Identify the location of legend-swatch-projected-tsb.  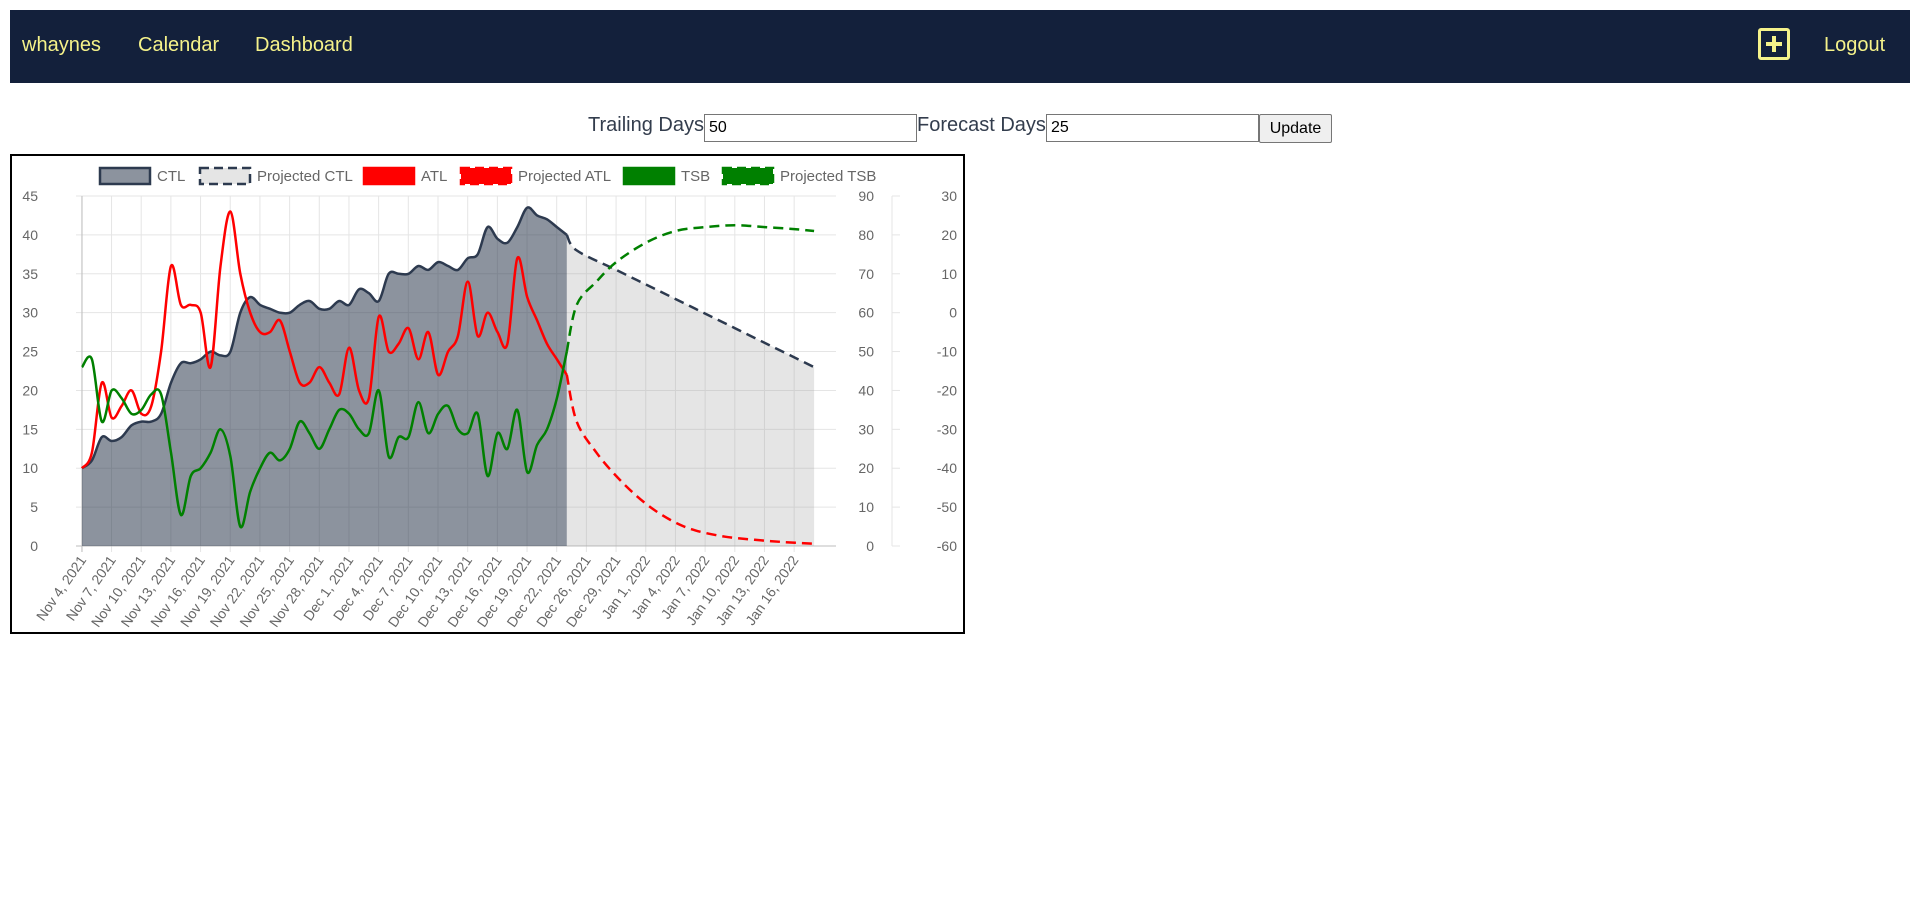
(748, 176).